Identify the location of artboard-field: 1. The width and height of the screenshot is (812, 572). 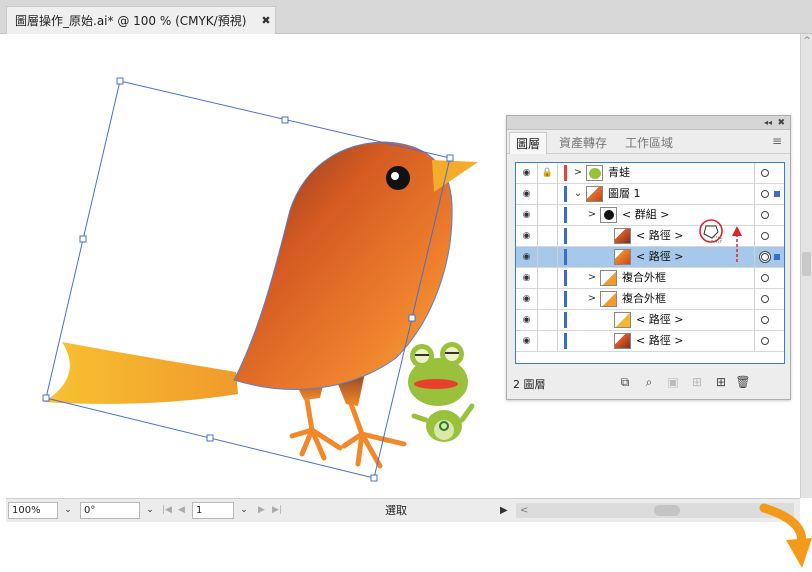
(213, 510).